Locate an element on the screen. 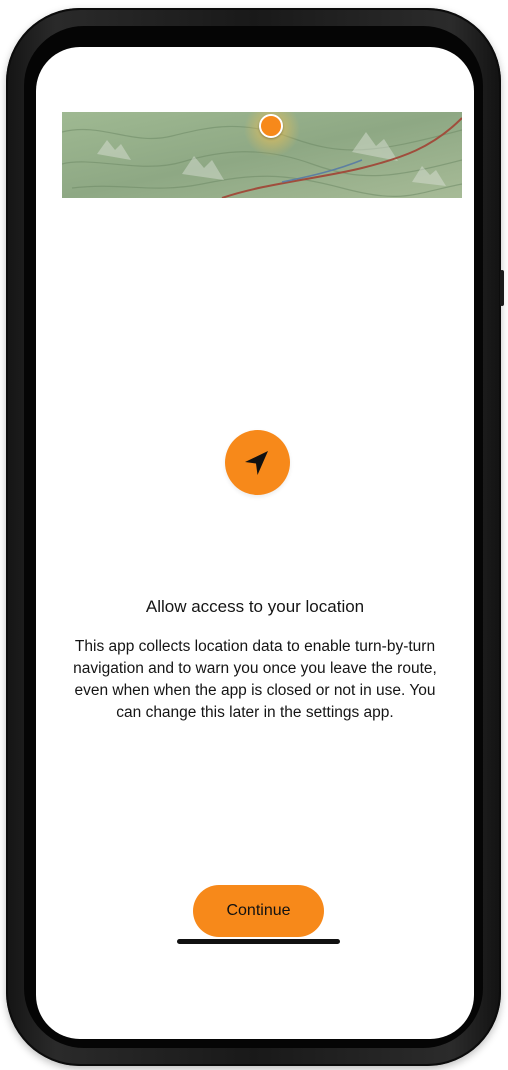 Image resolution: width=508 pixels, height=1070 pixels. navigation-icon-badge is located at coordinates (257, 462).